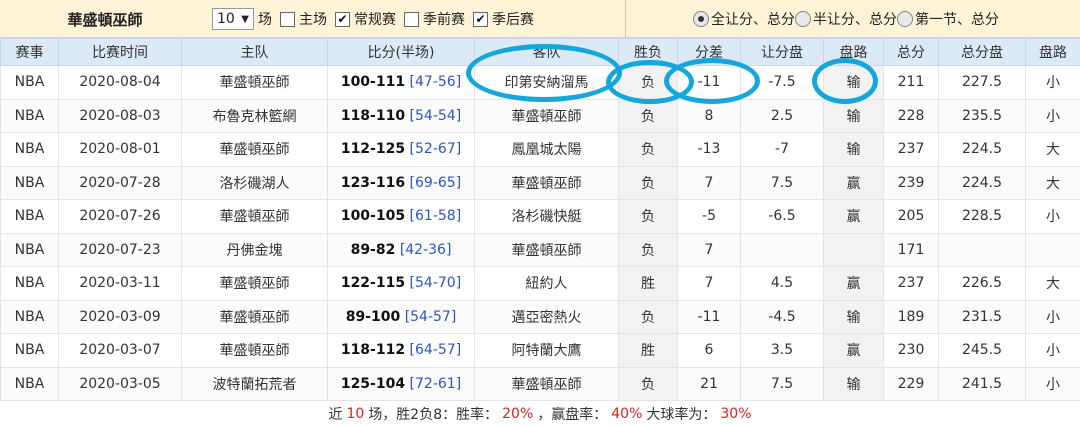 This screenshot has width=1080, height=426. Describe the element at coordinates (911, 182) in the screenshot. I see `cell-total: 239` at that location.